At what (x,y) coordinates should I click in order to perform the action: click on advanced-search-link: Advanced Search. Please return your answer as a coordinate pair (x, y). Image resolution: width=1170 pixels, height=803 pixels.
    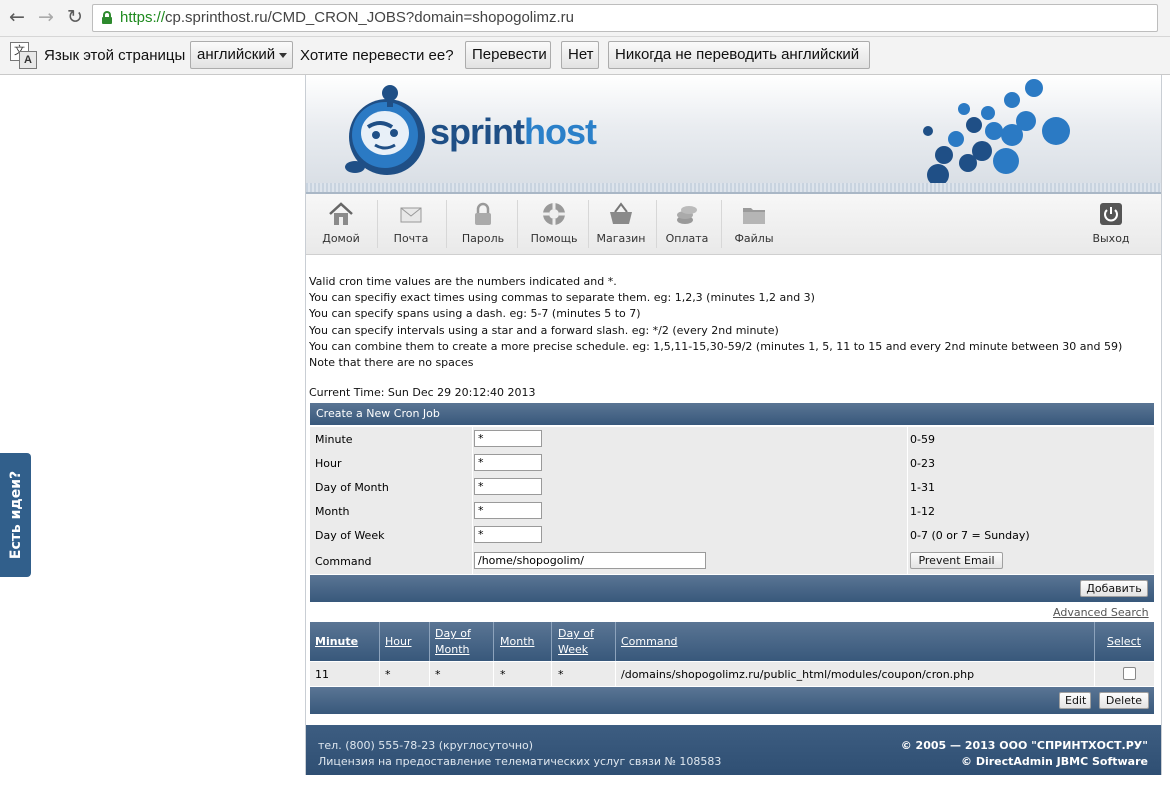
    Looking at the image, I should click on (1101, 612).